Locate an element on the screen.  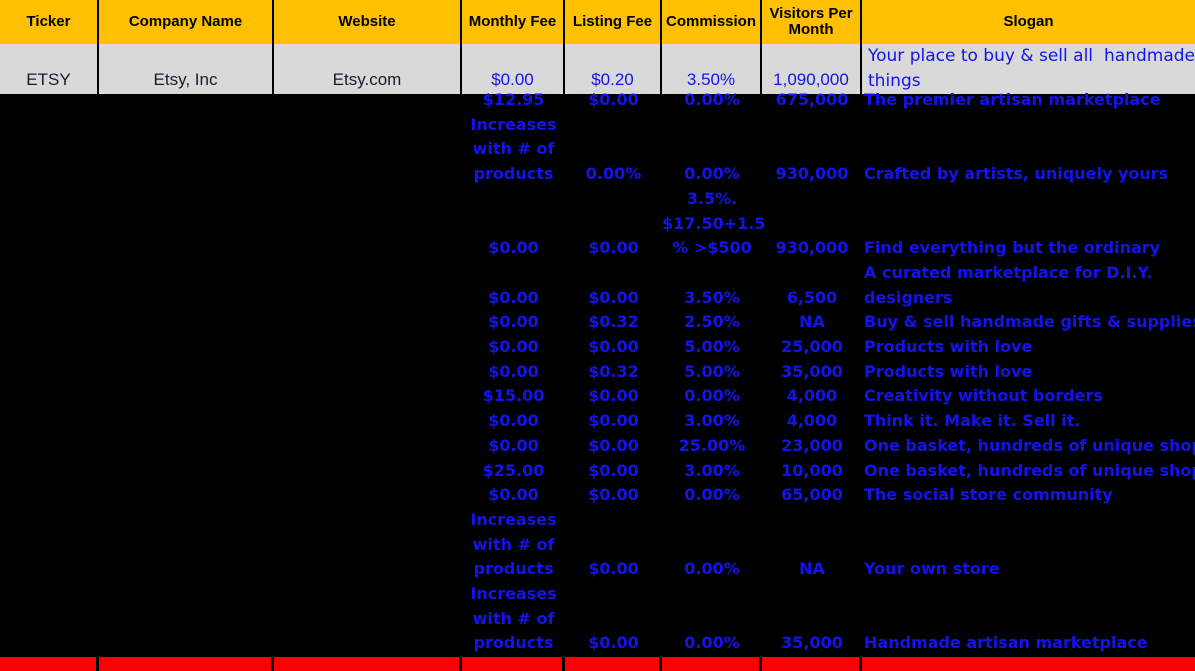
column-header-company: Company Name is located at coordinates (186, 22).